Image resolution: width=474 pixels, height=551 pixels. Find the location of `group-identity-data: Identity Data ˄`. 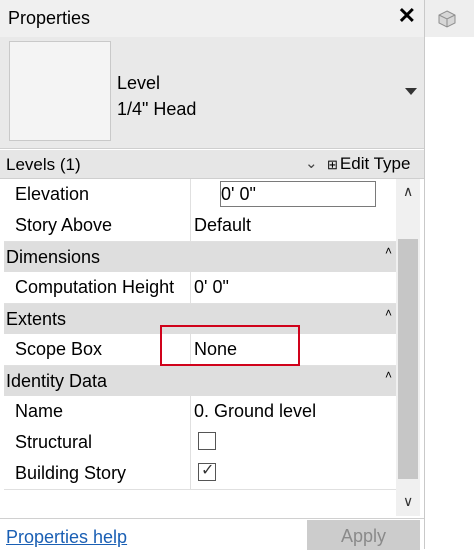

group-identity-data: Identity Data ˄ is located at coordinates (200, 381).